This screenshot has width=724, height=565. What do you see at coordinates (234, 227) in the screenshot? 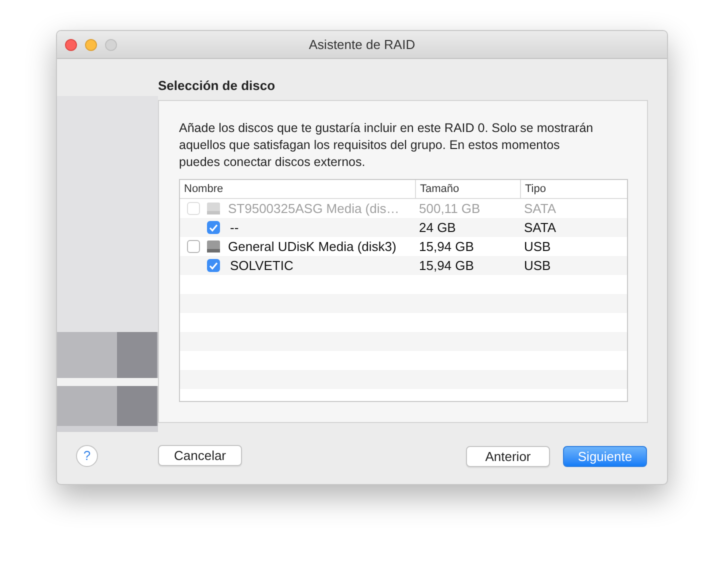
I see `disk-name: --` at bounding box center [234, 227].